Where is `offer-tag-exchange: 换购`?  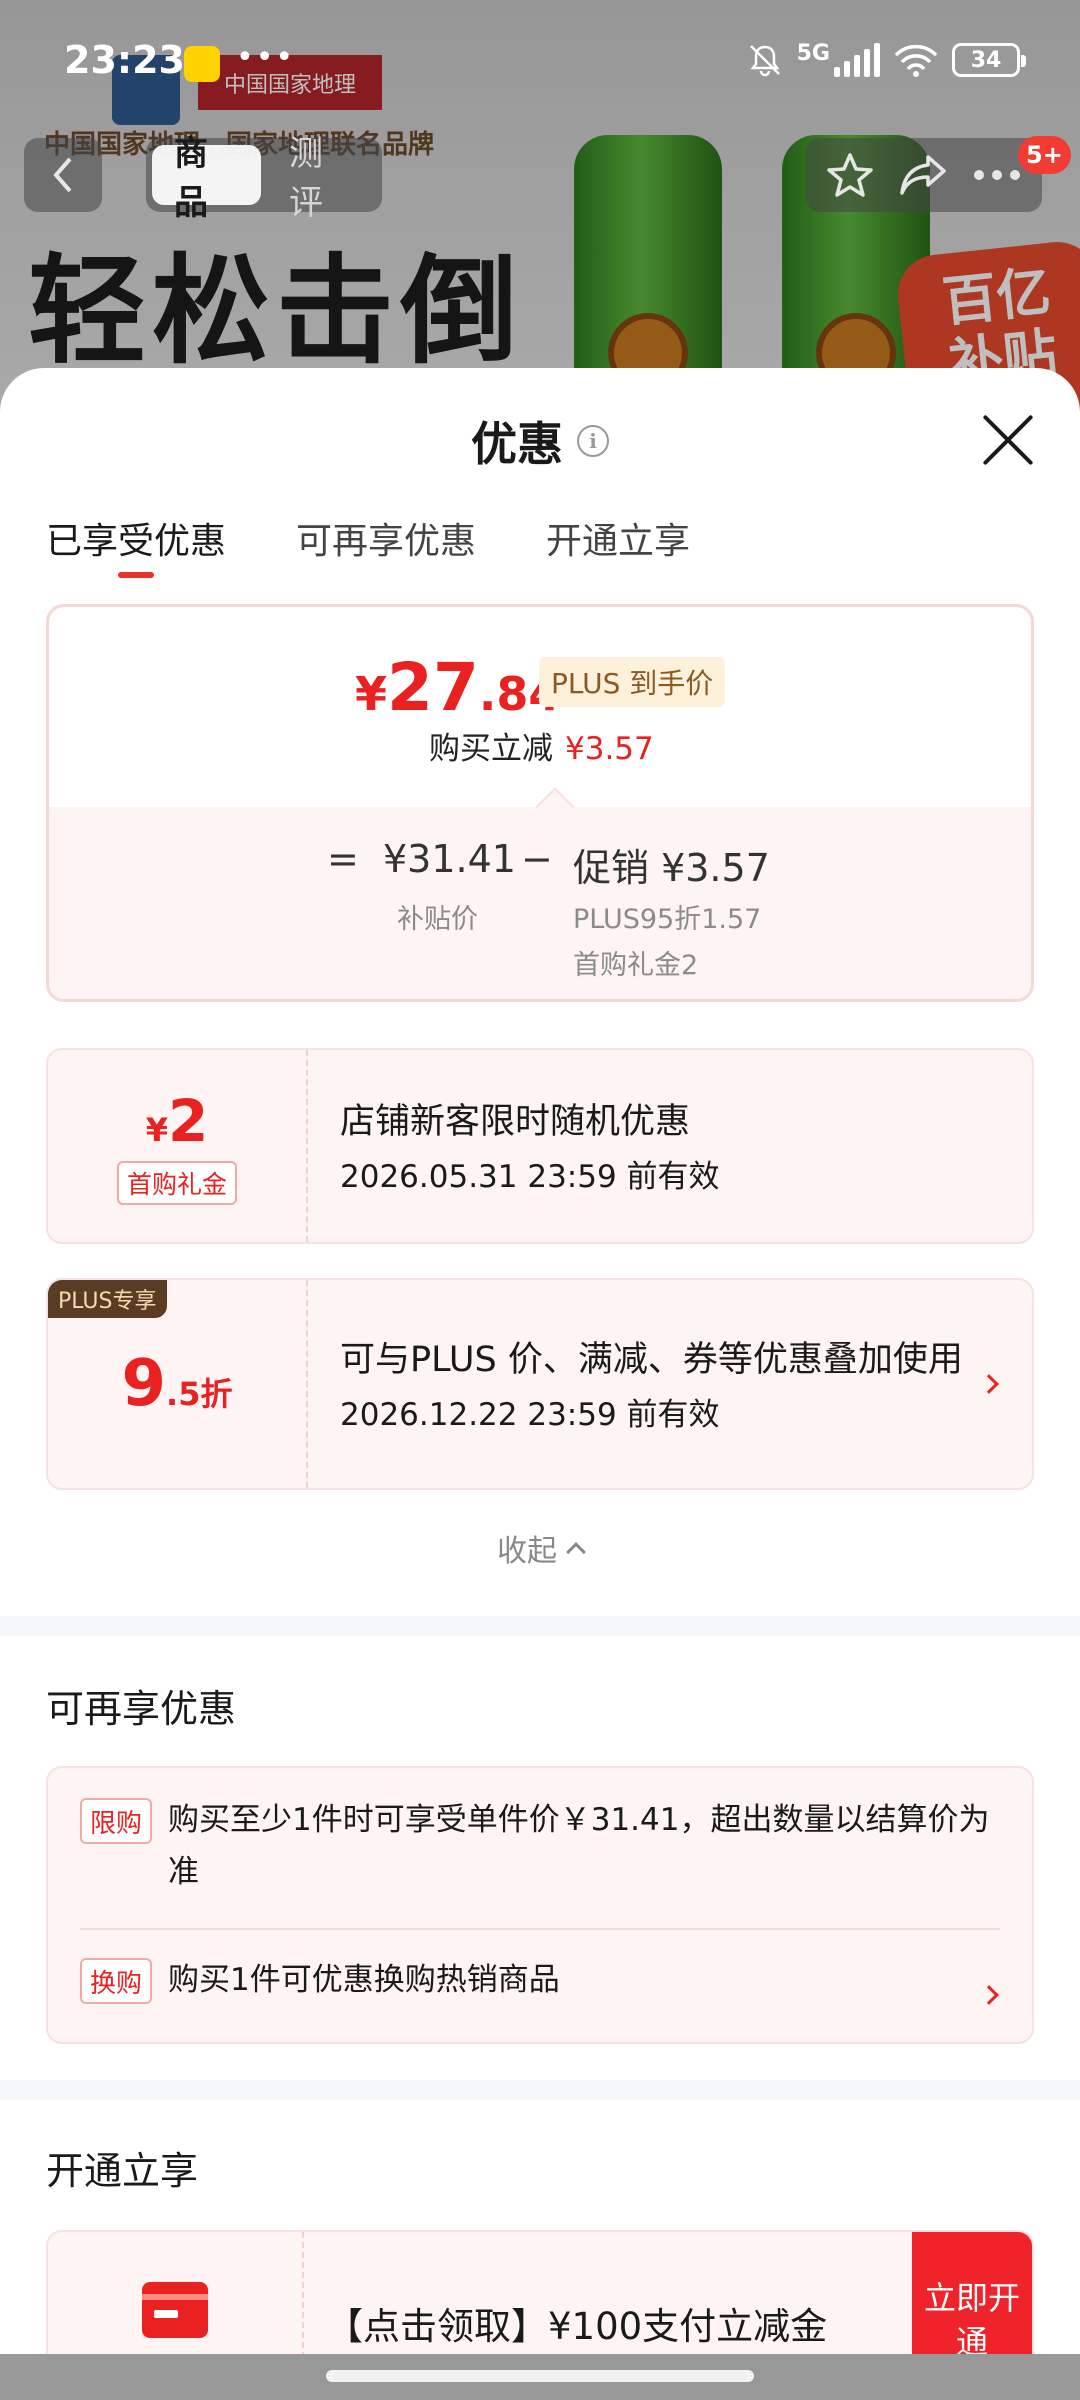
offer-tag-exchange: 换购 is located at coordinates (116, 1981).